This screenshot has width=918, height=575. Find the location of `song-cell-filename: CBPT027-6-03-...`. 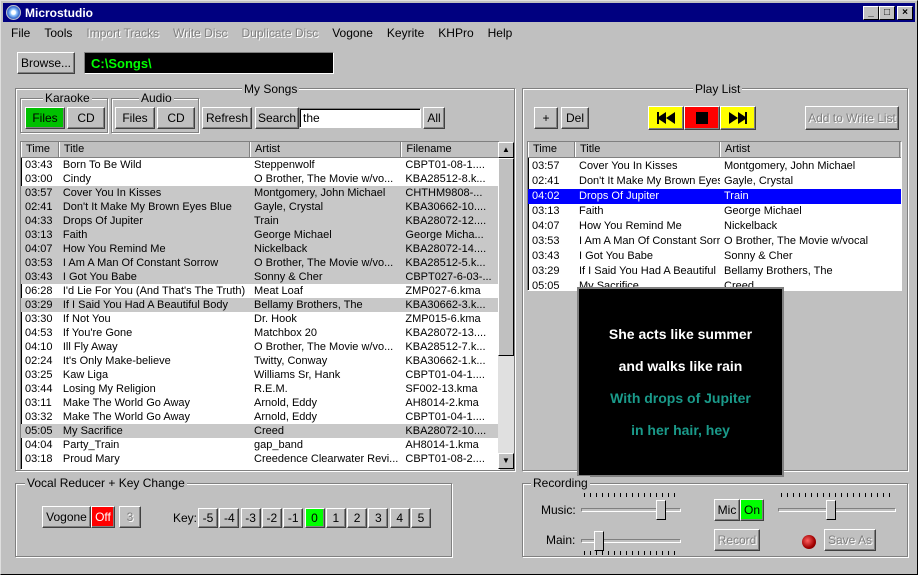

song-cell-filename: CBPT027-6-03-... is located at coordinates (448, 277).